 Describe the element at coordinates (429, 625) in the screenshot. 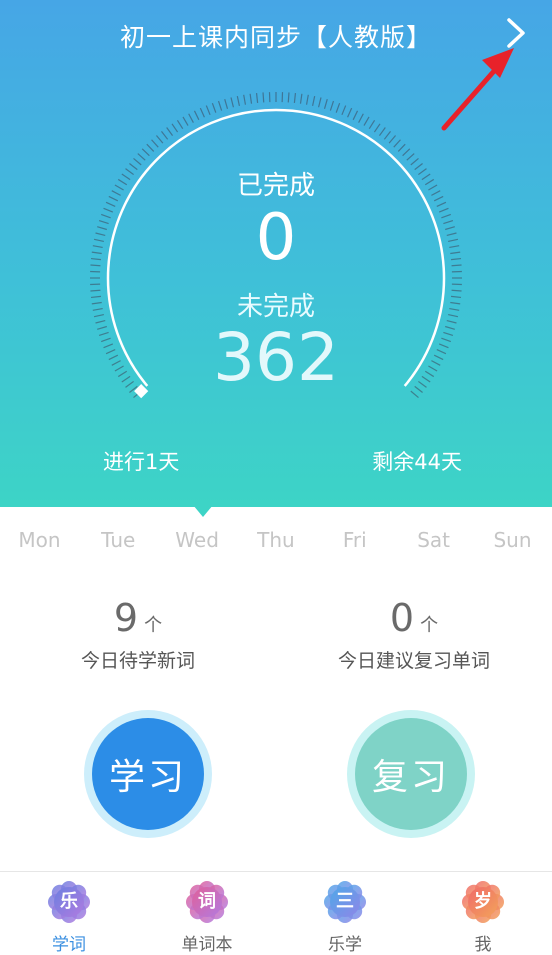

I see `review-words-unit: 个` at that location.